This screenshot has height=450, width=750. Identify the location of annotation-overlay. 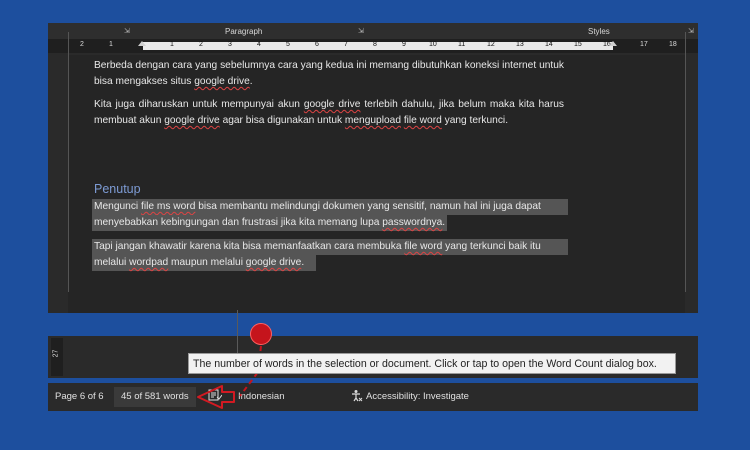
(229, 377).